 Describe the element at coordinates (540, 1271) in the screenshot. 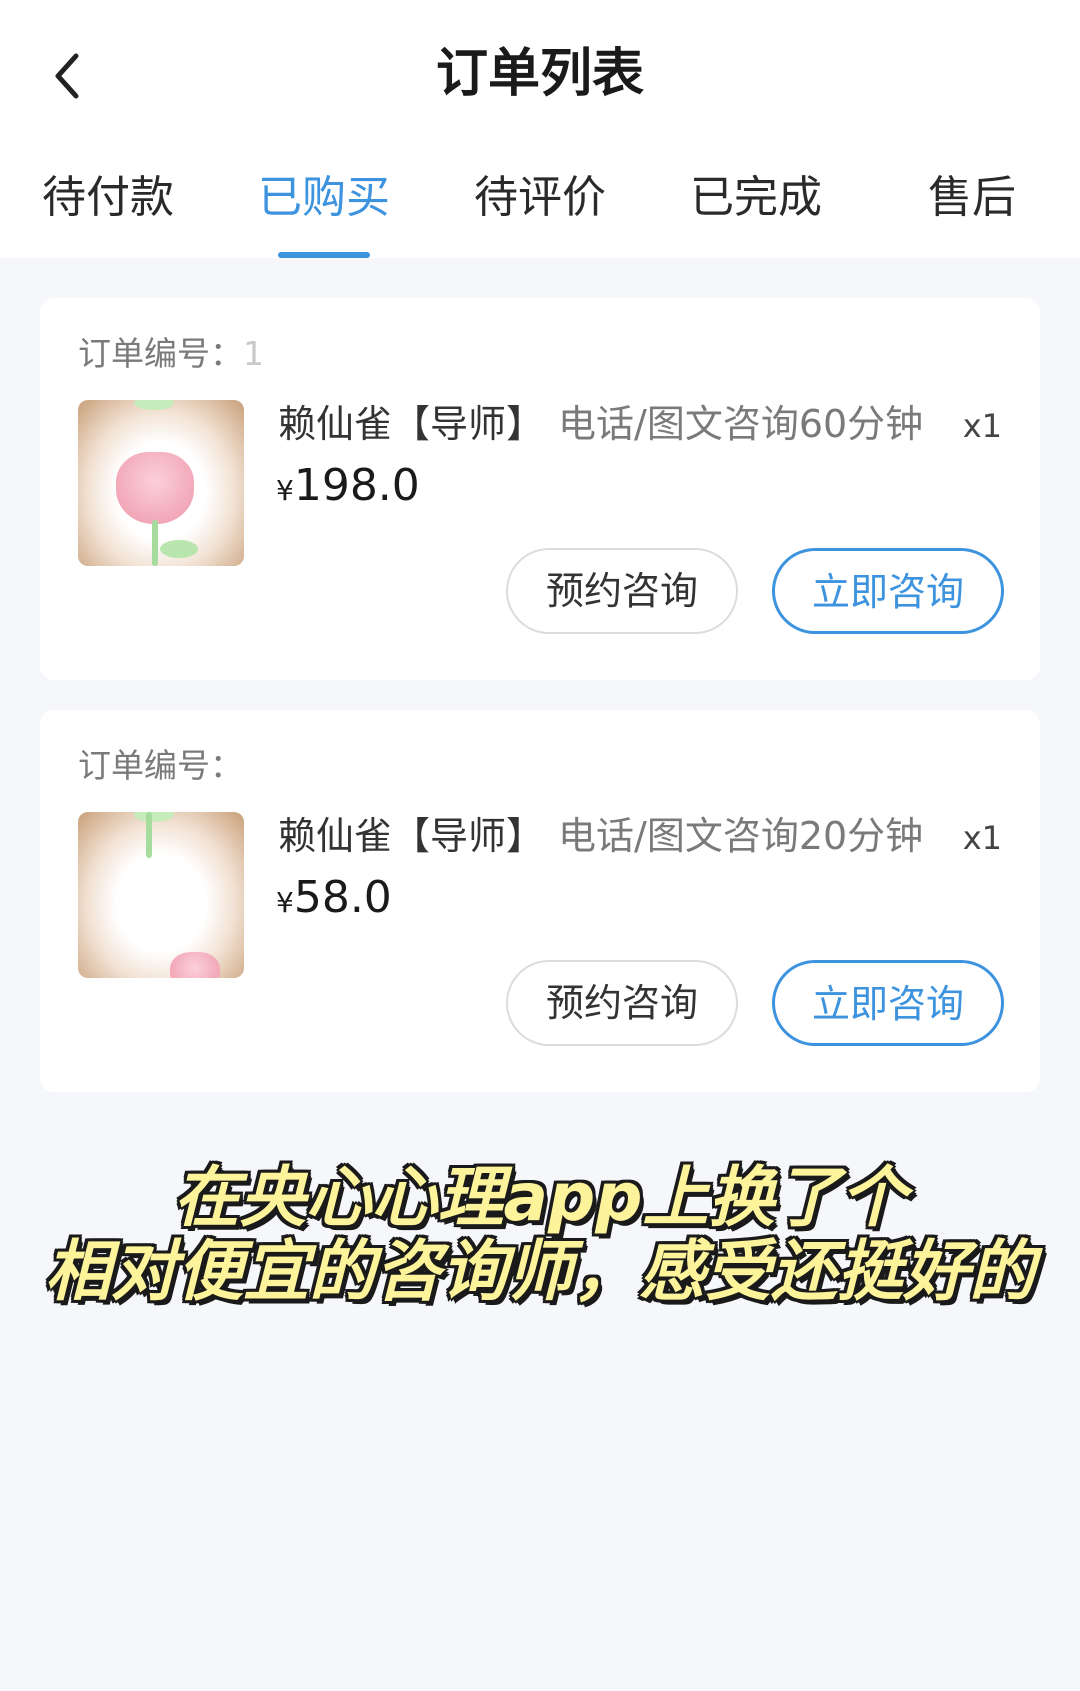

I see `video-caption-line-2: 相对便宜的咨询师，感受还挺好的` at that location.